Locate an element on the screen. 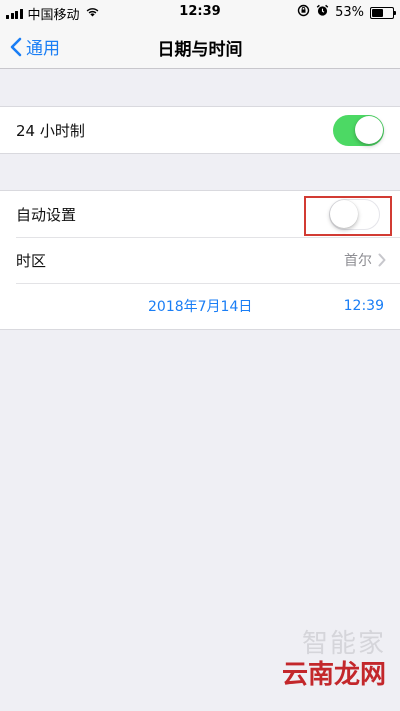  navigation-bar: 通用 日期与时间 is located at coordinates (200, 46).